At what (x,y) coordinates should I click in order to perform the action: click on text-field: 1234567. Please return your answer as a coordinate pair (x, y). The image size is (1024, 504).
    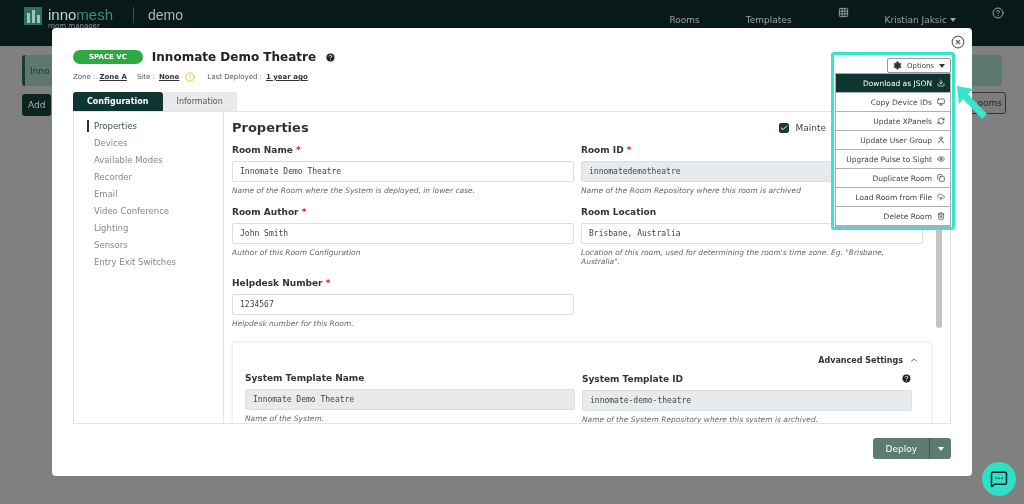
    Looking at the image, I should click on (403, 304).